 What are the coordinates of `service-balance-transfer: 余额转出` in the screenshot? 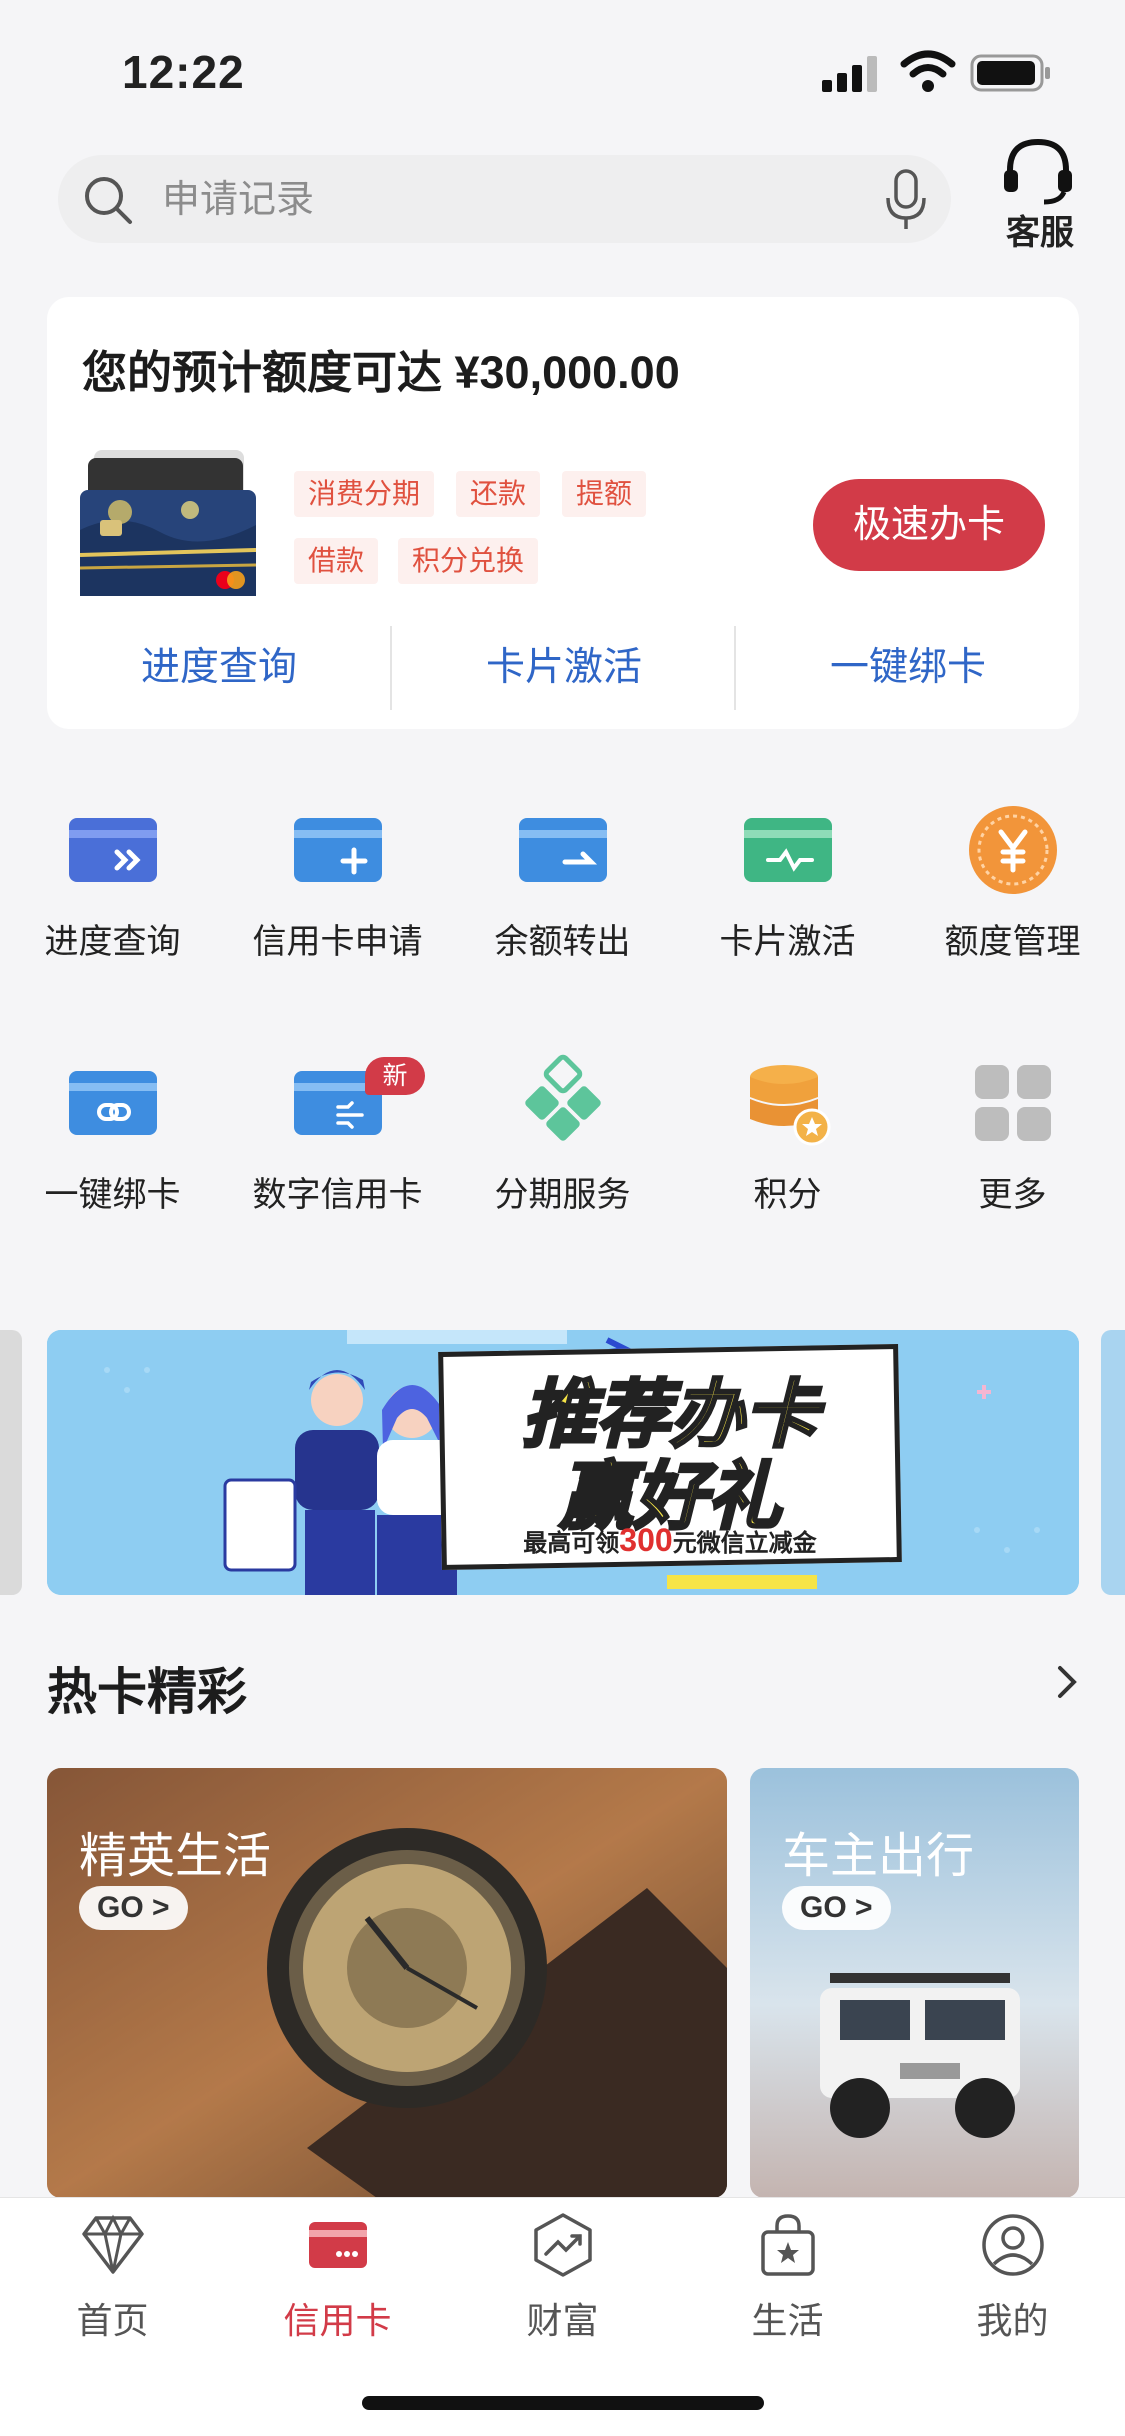 It's located at (562, 881).